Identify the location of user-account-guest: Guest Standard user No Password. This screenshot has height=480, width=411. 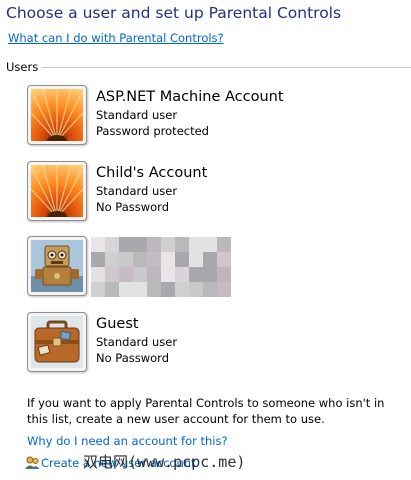
(212, 346).